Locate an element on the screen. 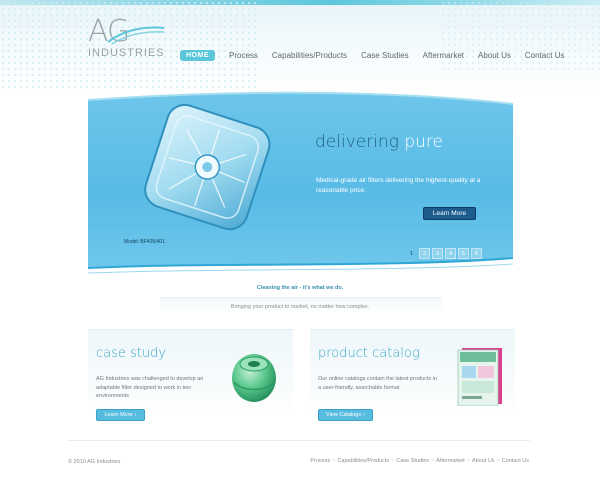 The image size is (600, 493). case-study-title: case study is located at coordinates (131, 353).